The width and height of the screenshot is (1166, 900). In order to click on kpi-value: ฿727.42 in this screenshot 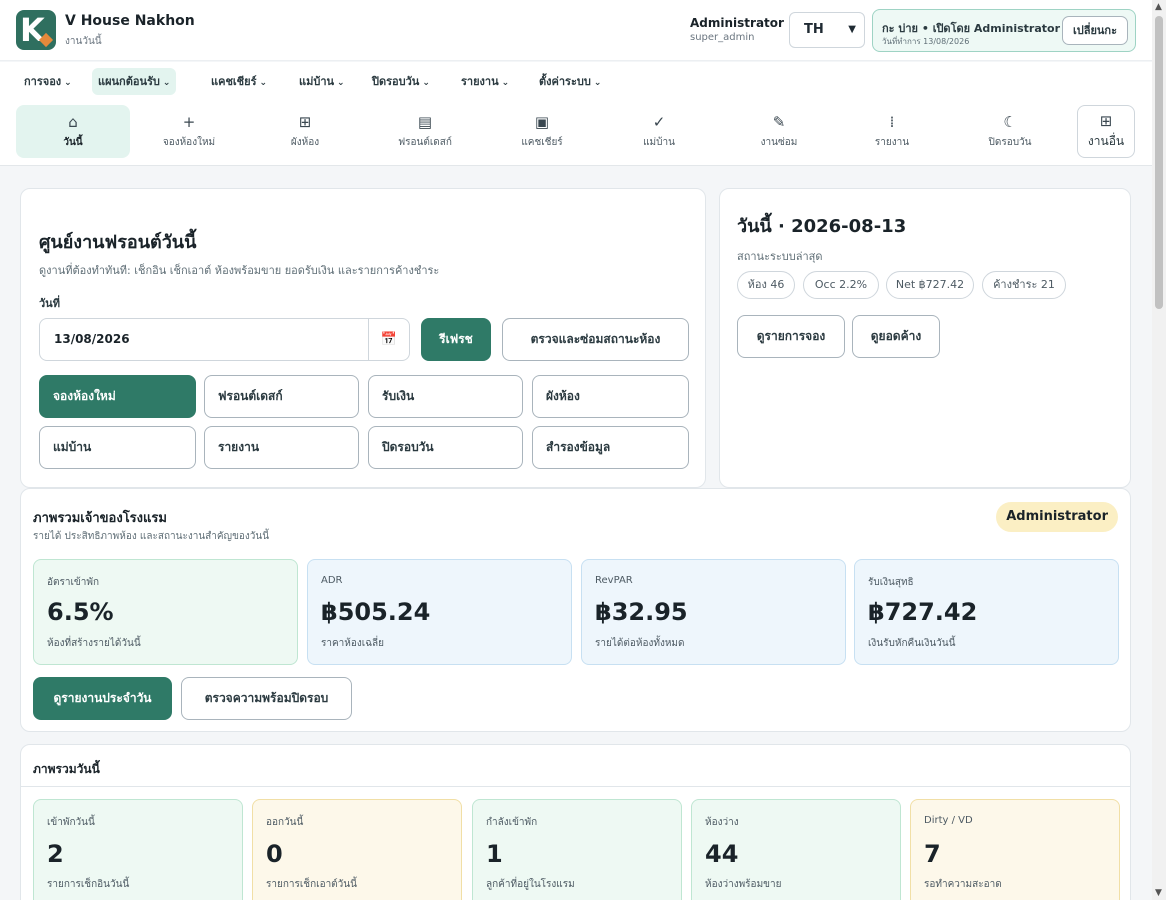, I will do `click(923, 612)`.